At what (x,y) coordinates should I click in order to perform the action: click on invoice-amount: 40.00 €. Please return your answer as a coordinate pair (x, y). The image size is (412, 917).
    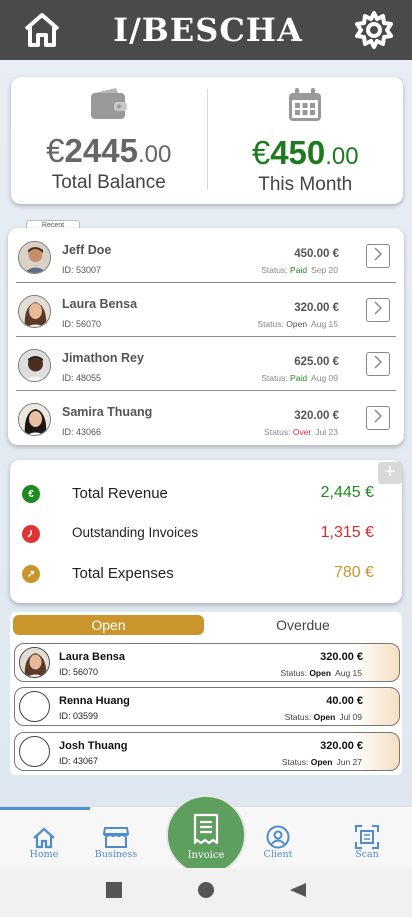
    Looking at the image, I should click on (344, 701).